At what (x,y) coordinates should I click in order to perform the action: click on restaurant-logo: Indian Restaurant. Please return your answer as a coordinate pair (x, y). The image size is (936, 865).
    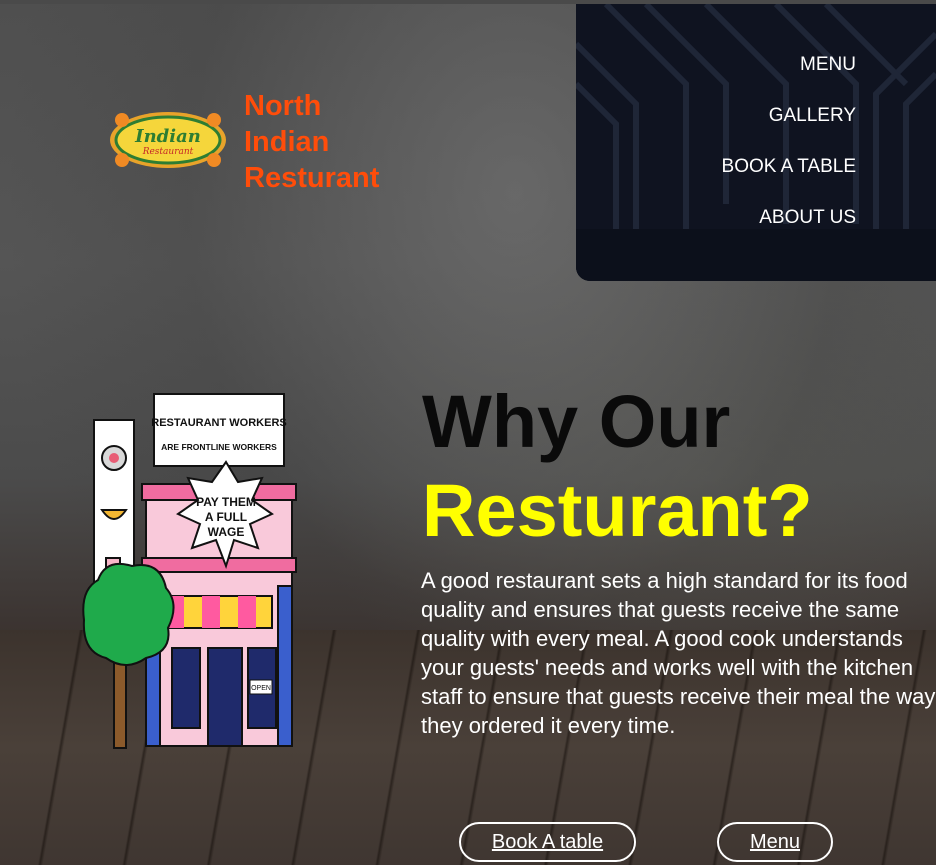
    Looking at the image, I should click on (168, 140).